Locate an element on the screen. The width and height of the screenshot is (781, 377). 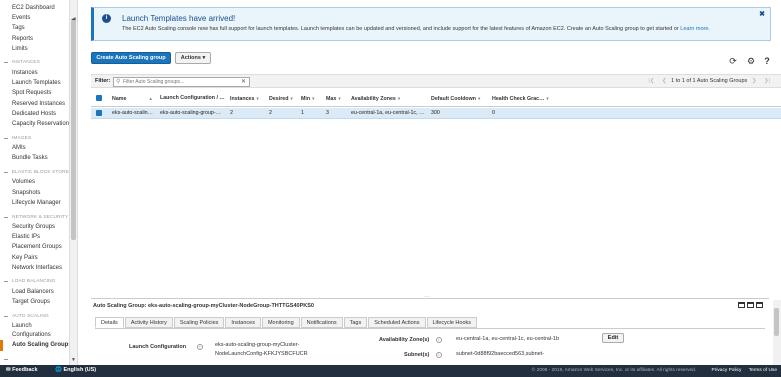
scroll-down-icon: ▼ is located at coordinates (73, 360).